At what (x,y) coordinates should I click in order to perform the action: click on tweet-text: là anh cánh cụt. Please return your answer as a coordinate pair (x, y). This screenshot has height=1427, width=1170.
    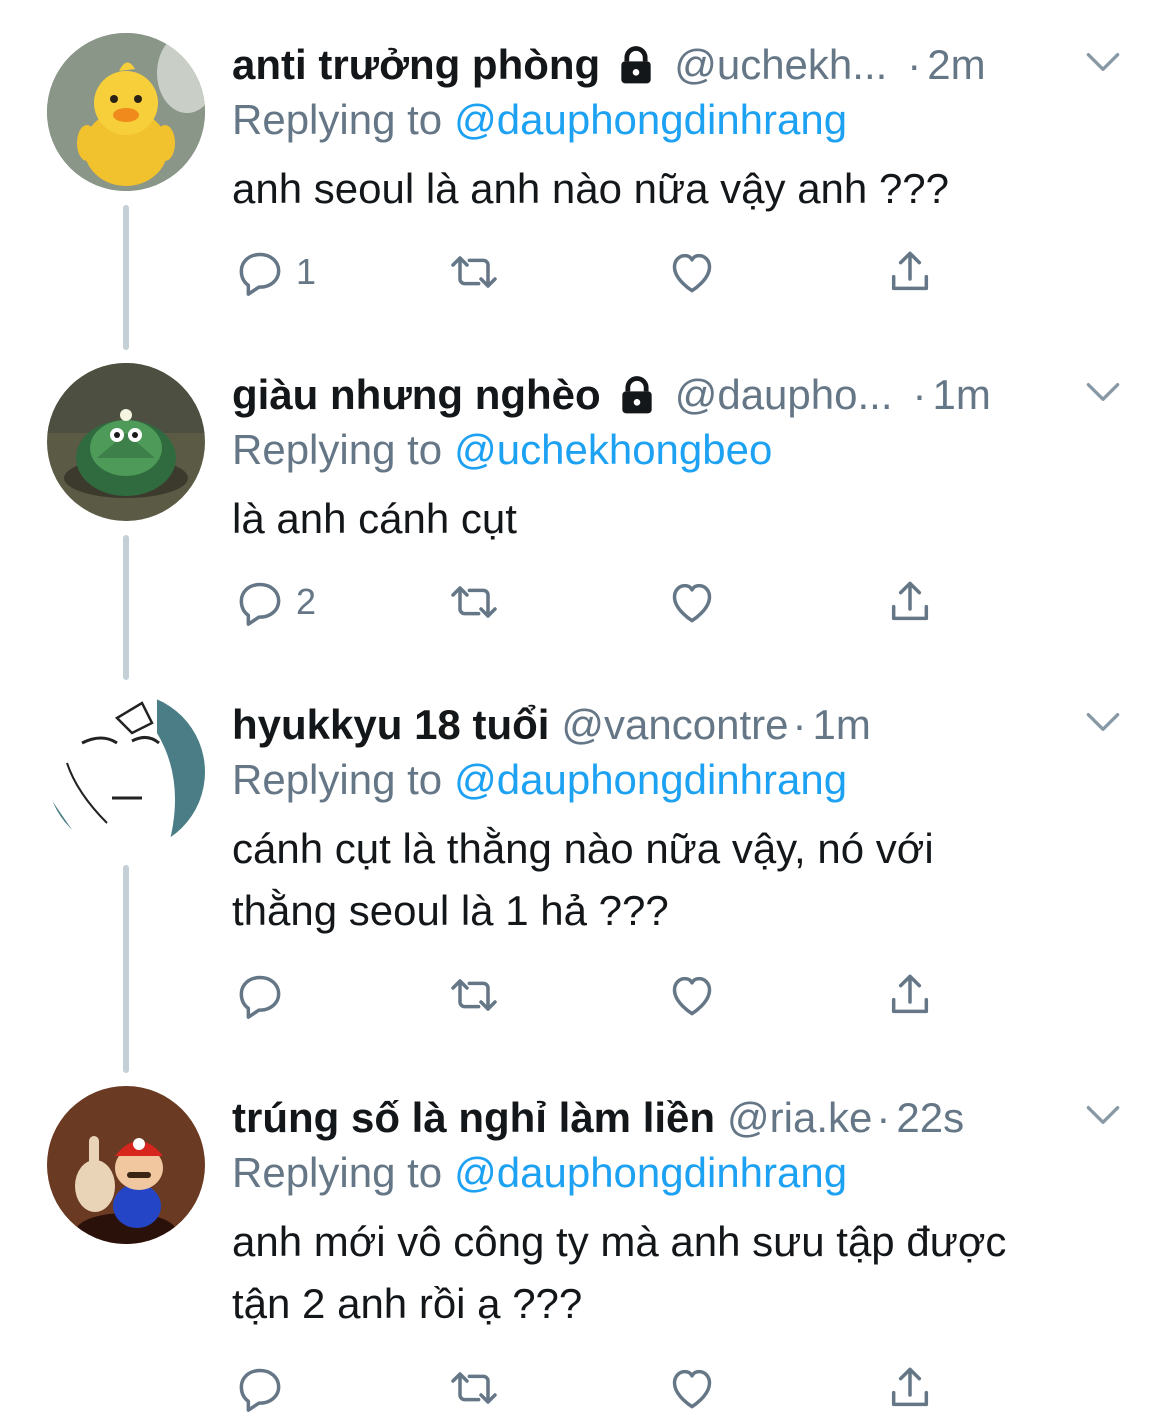
    Looking at the image, I should click on (682, 519).